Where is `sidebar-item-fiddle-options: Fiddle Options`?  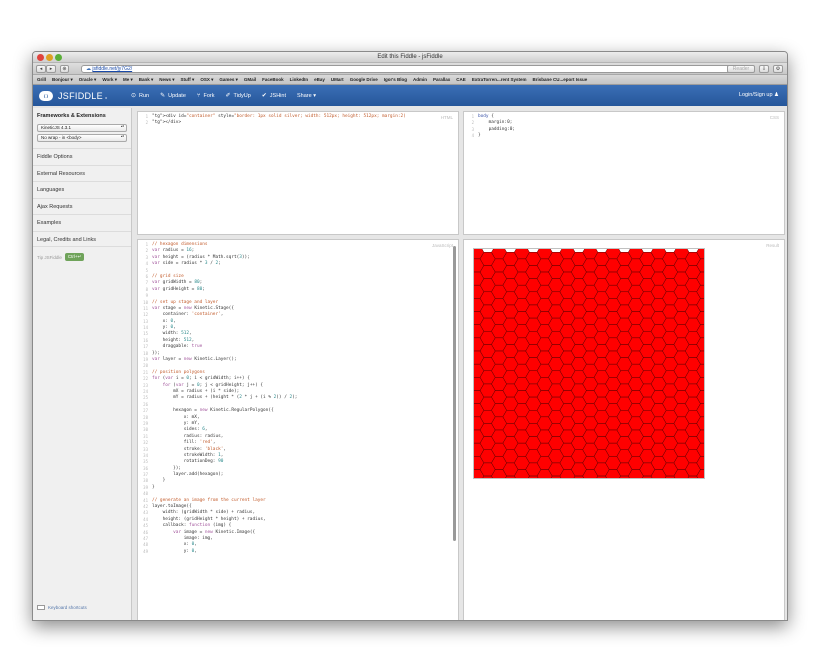
sidebar-item-fiddle-options: Fiddle Options is located at coordinates (82, 156).